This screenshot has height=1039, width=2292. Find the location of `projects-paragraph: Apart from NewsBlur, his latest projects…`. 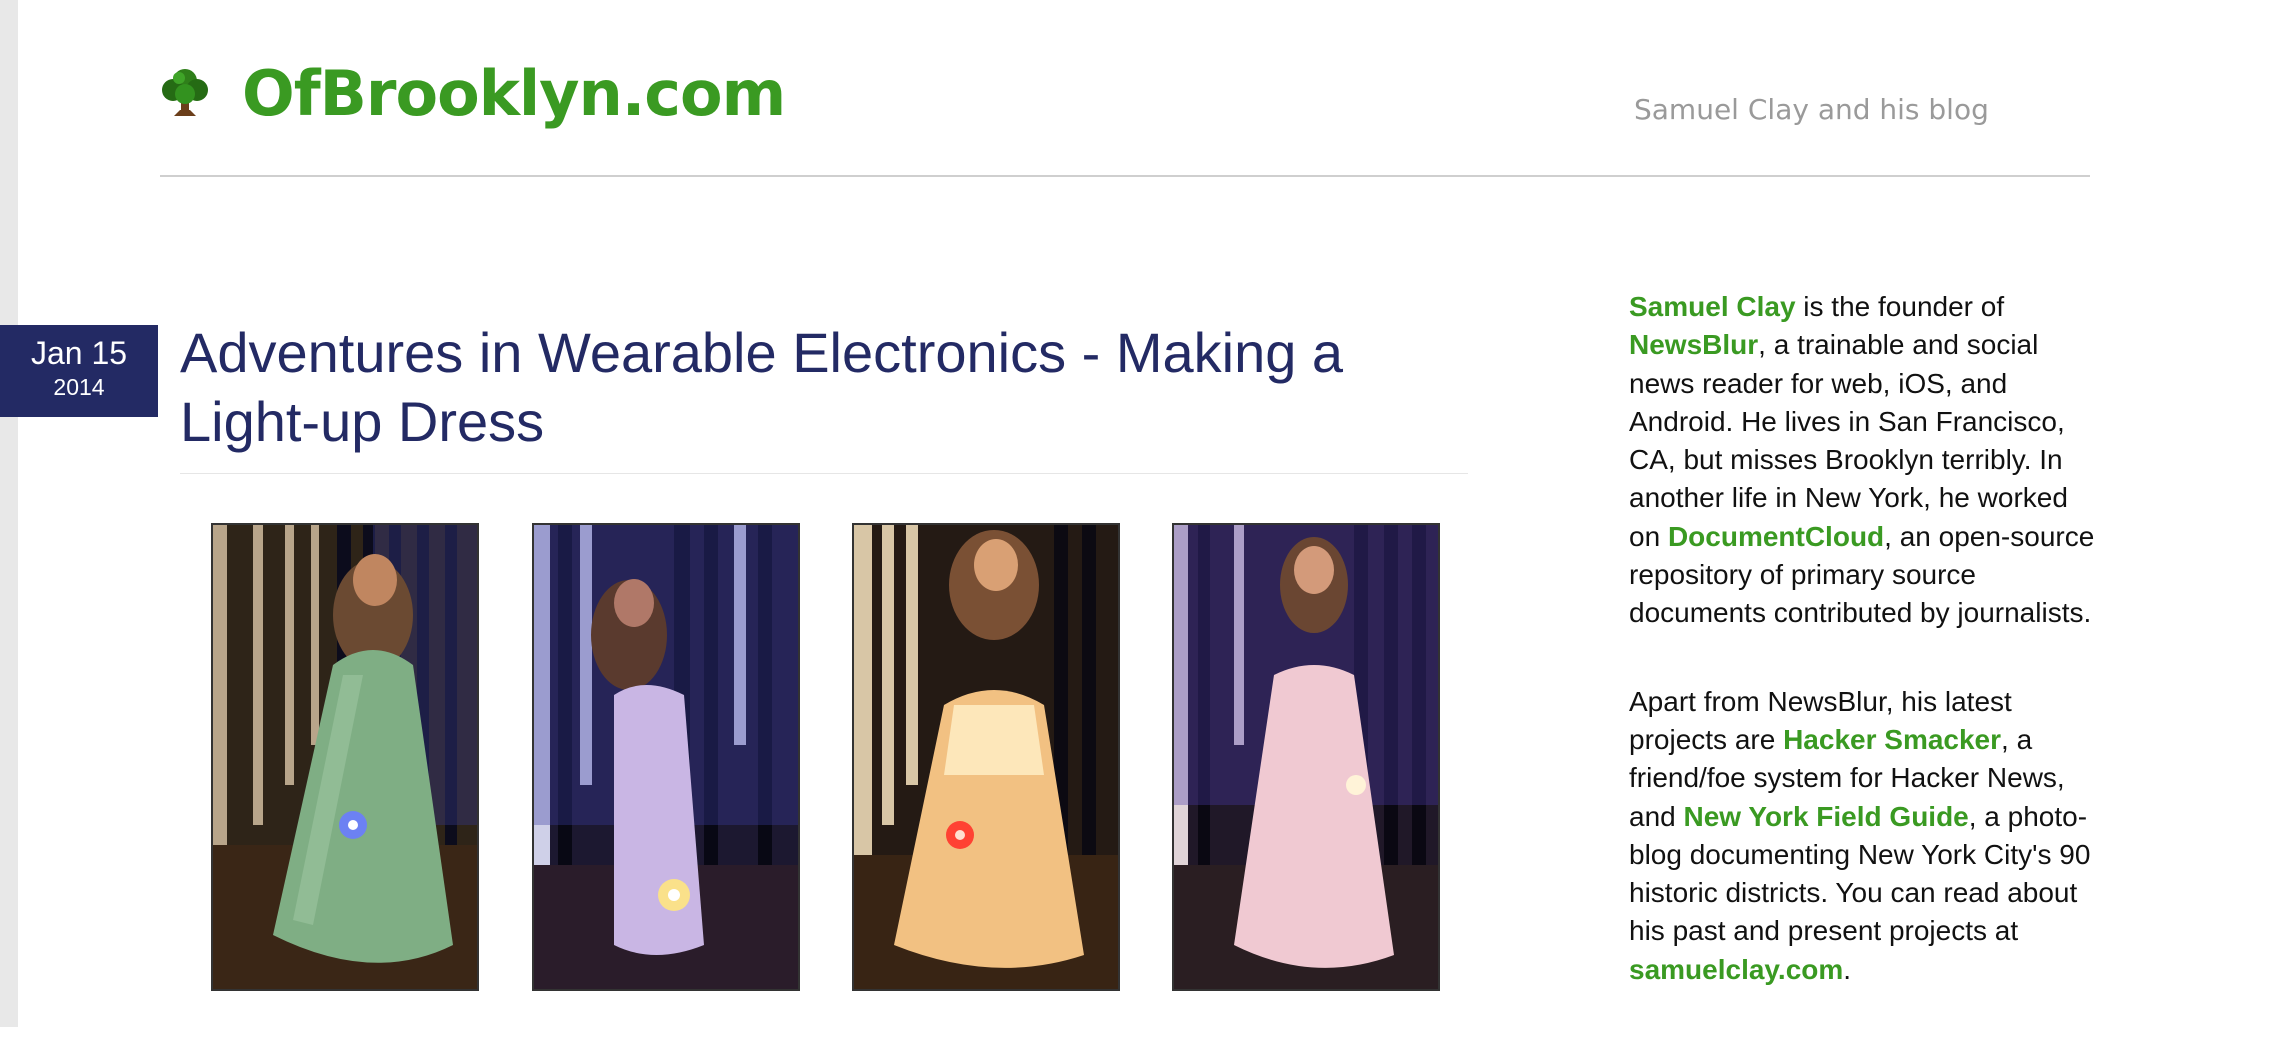

projects-paragraph: Apart from NewsBlur, his latest projects… is located at coordinates (1864, 836).